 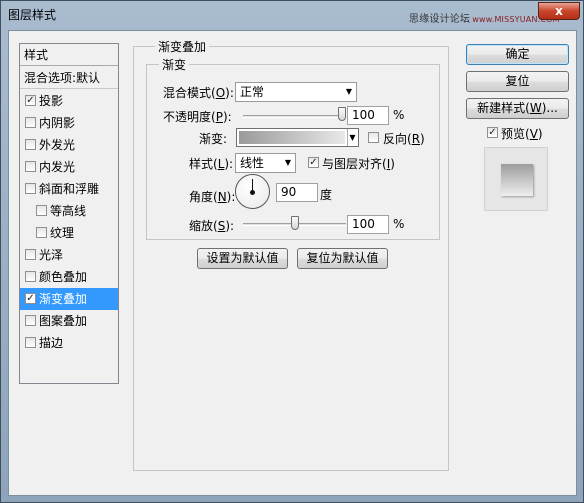 I want to click on align-with-layer-label: 与图层对齐(I), so click(x=358, y=163).